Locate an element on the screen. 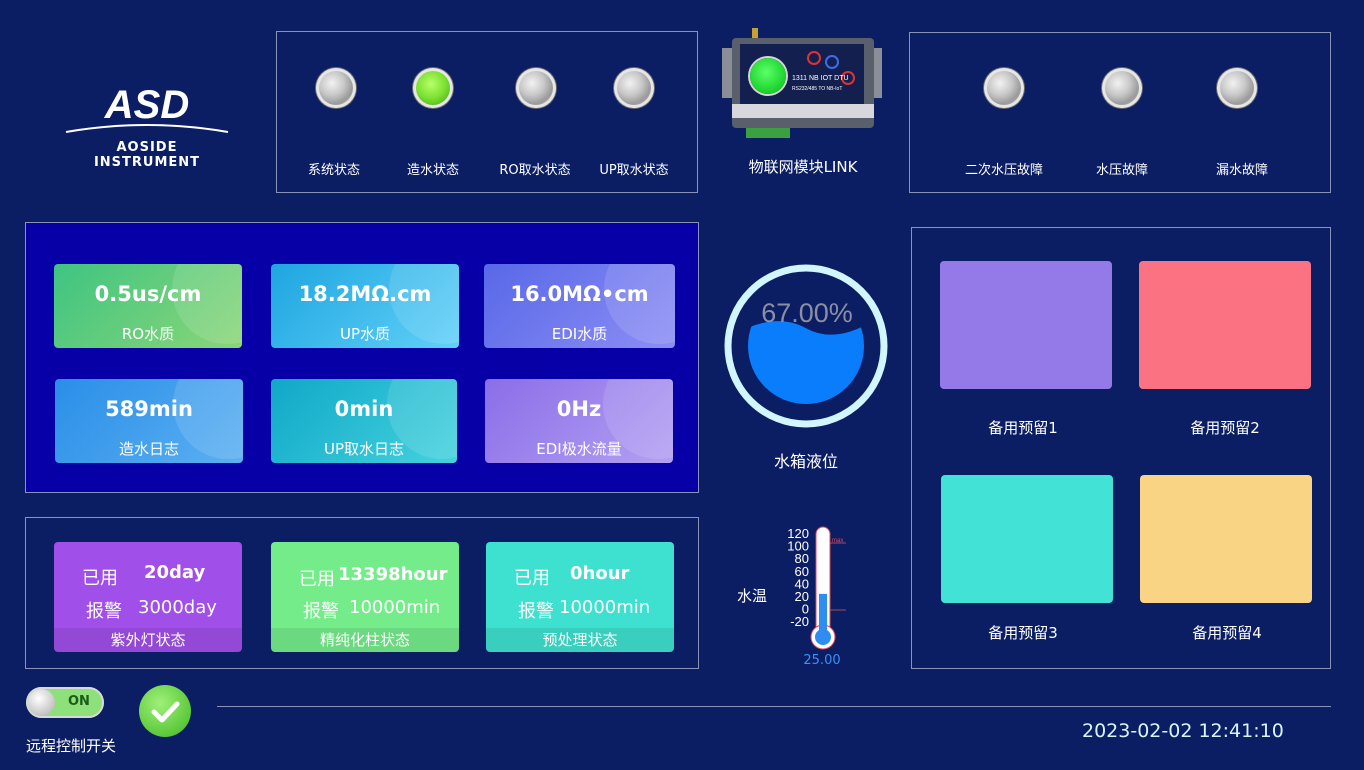 The image size is (1364, 770). system-status-light is located at coordinates (336, 88).